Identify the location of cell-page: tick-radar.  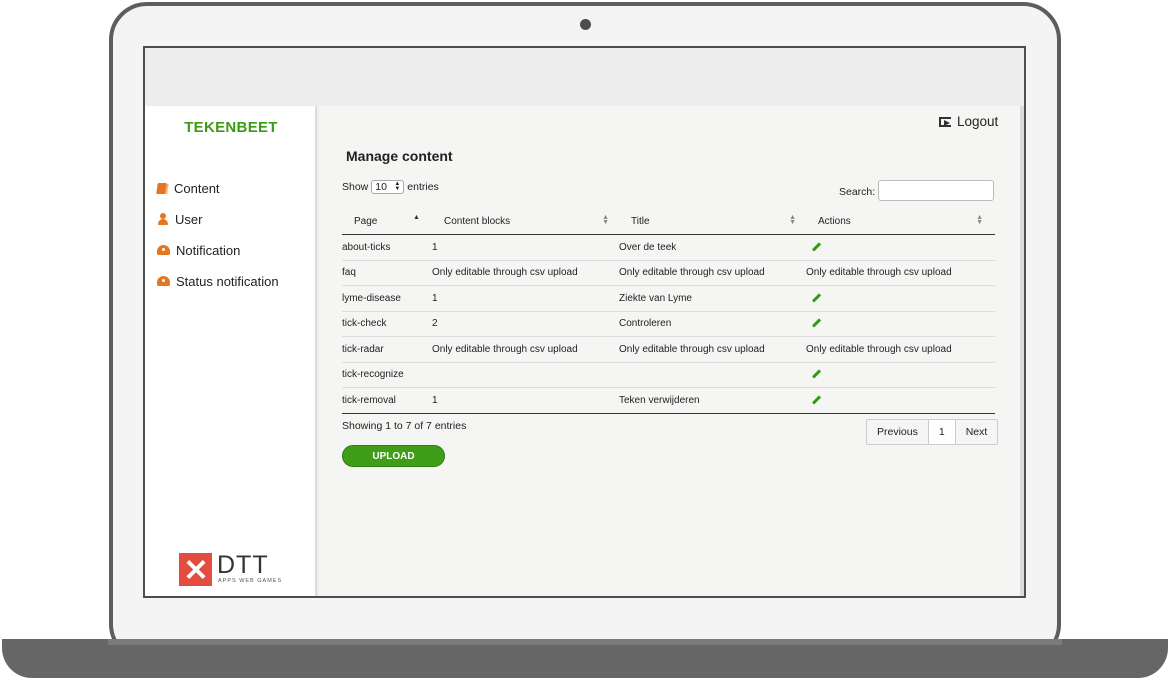
(387, 349).